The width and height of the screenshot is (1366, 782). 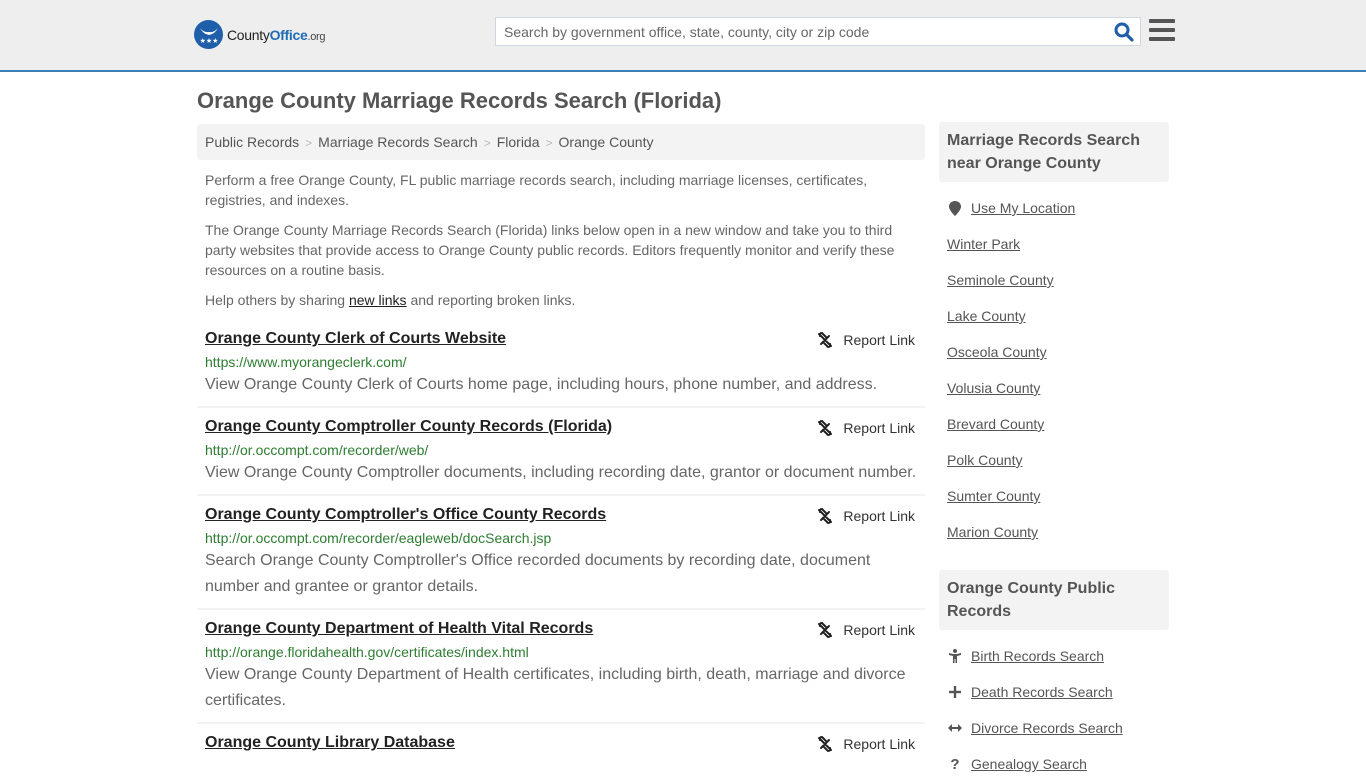 I want to click on birth-records-link: Birth Records Search, so click(x=1037, y=656).